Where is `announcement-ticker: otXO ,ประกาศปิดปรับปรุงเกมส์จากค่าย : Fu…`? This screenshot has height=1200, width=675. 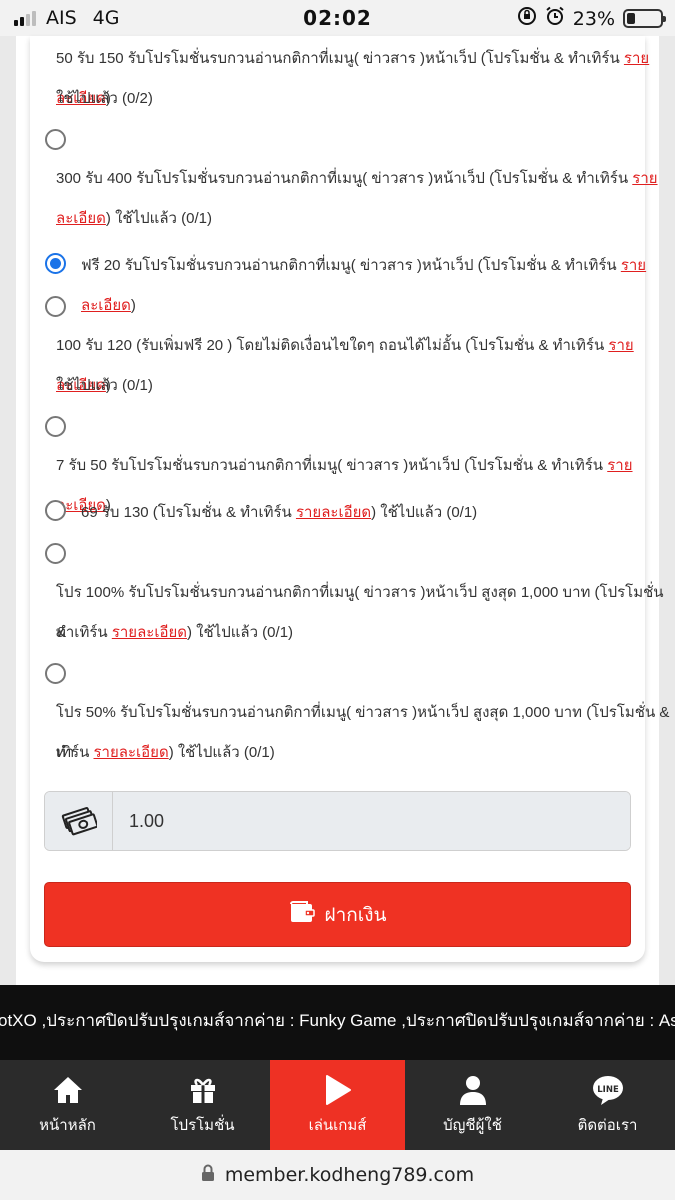 announcement-ticker: otXO ,ประกาศปิดปรับปรุงเกมส์จากค่าย : Fu… is located at coordinates (337, 1022).